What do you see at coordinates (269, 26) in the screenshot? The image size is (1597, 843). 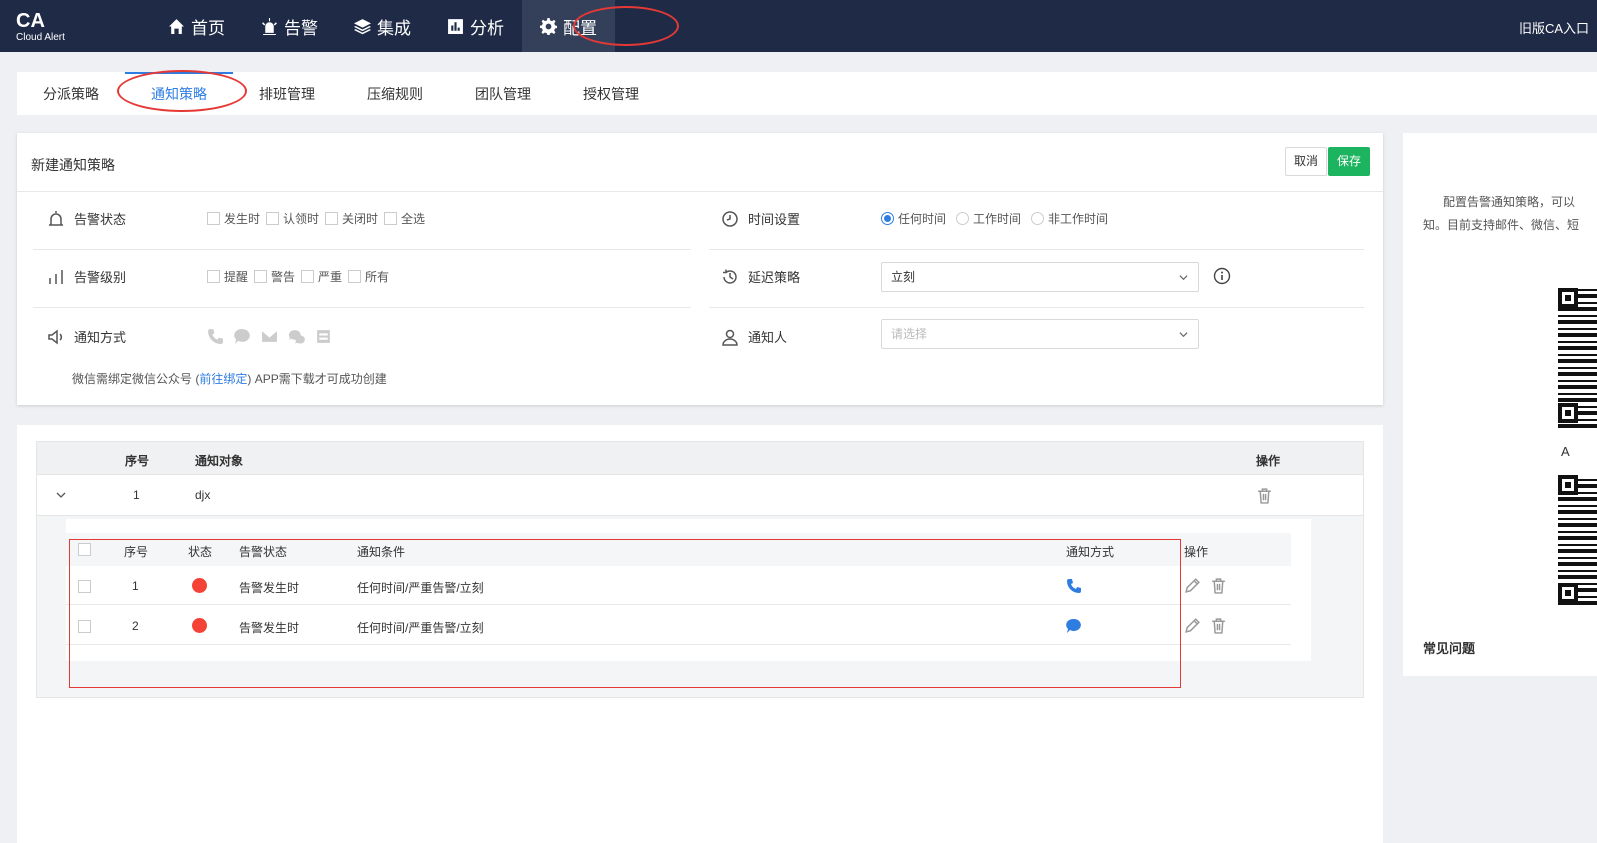 I see `alarm-icon` at bounding box center [269, 26].